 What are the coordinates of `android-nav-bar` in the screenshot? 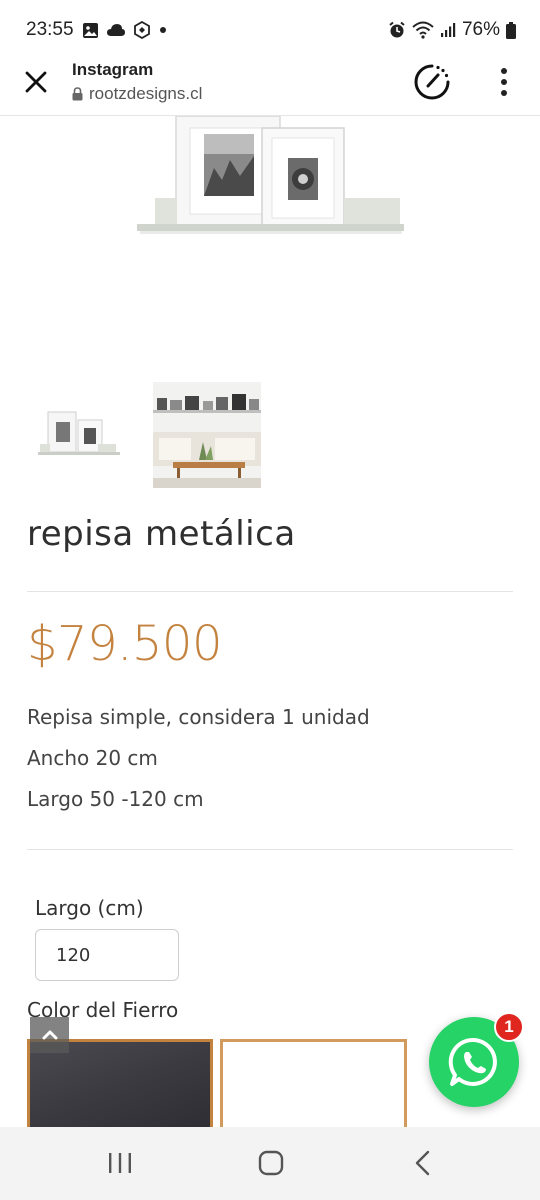 It's located at (270, 1163).